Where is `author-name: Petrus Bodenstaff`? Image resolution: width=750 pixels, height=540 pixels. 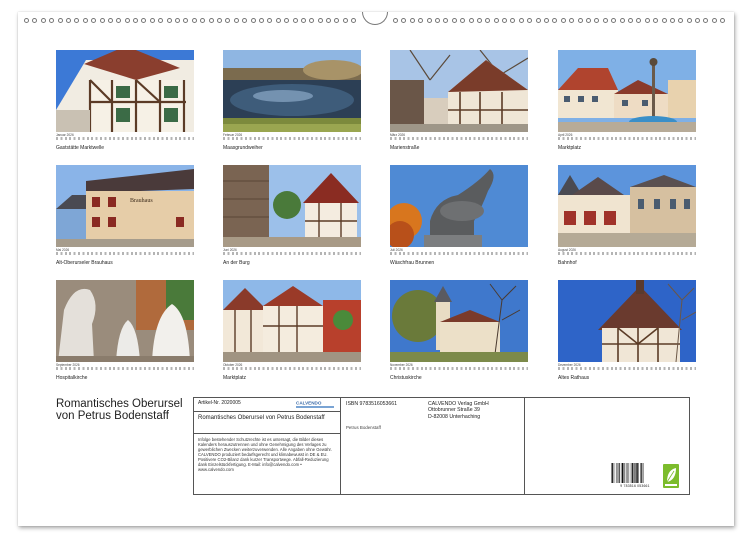 author-name: Petrus Bodenstaff is located at coordinates (363, 427).